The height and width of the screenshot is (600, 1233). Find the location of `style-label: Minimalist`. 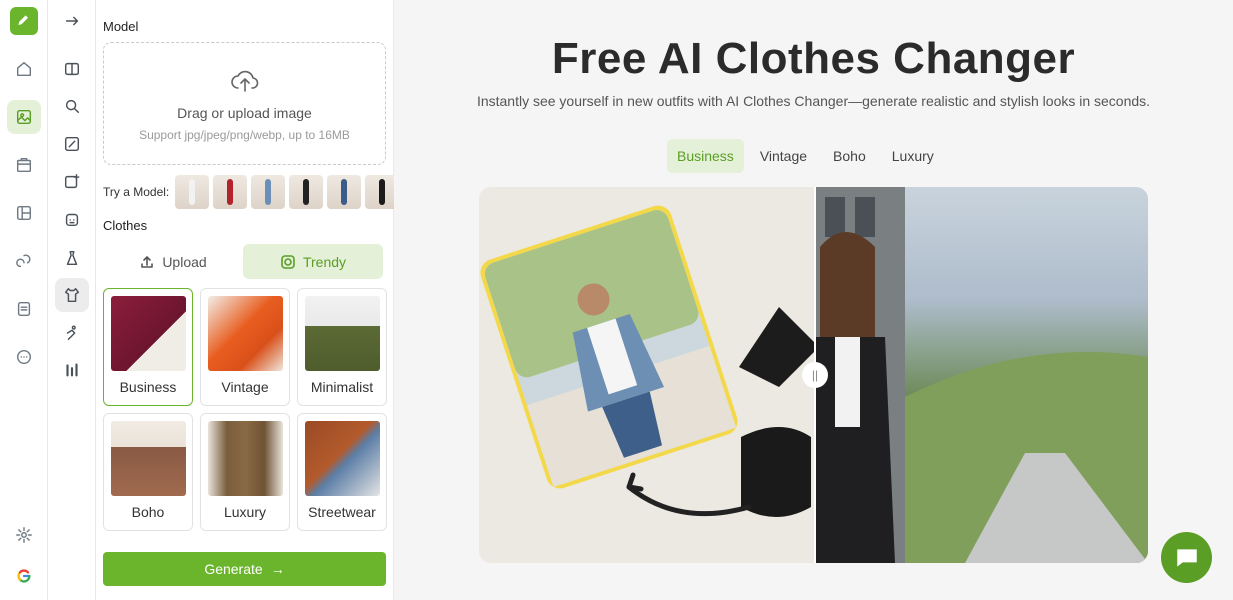

style-label: Minimalist is located at coordinates (342, 387).